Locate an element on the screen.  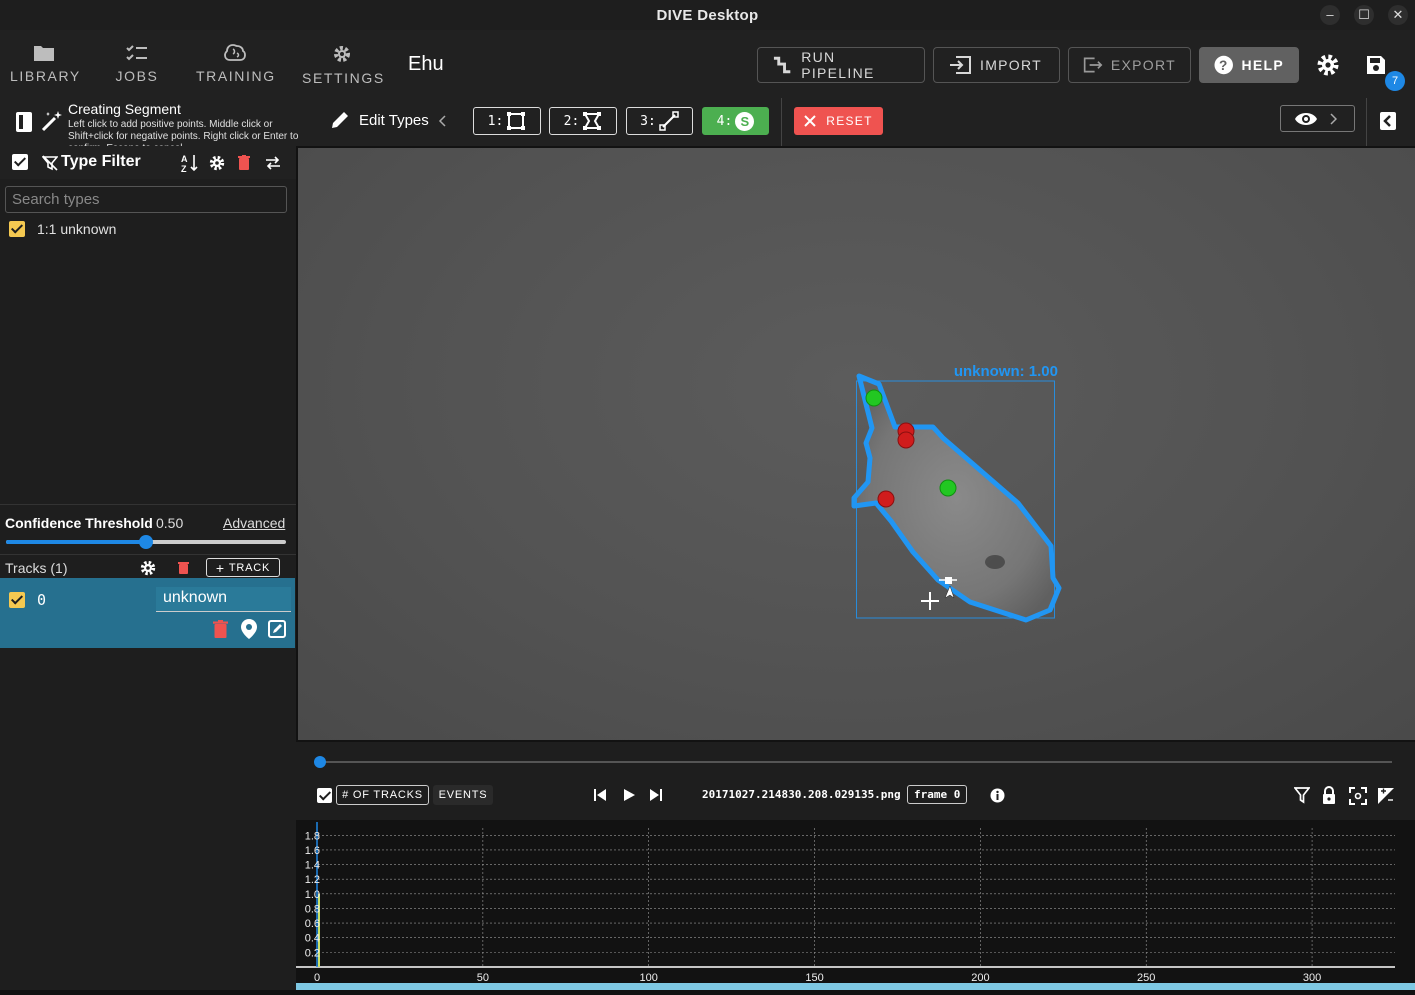
track-type-input: unknown is located at coordinates (223, 599).